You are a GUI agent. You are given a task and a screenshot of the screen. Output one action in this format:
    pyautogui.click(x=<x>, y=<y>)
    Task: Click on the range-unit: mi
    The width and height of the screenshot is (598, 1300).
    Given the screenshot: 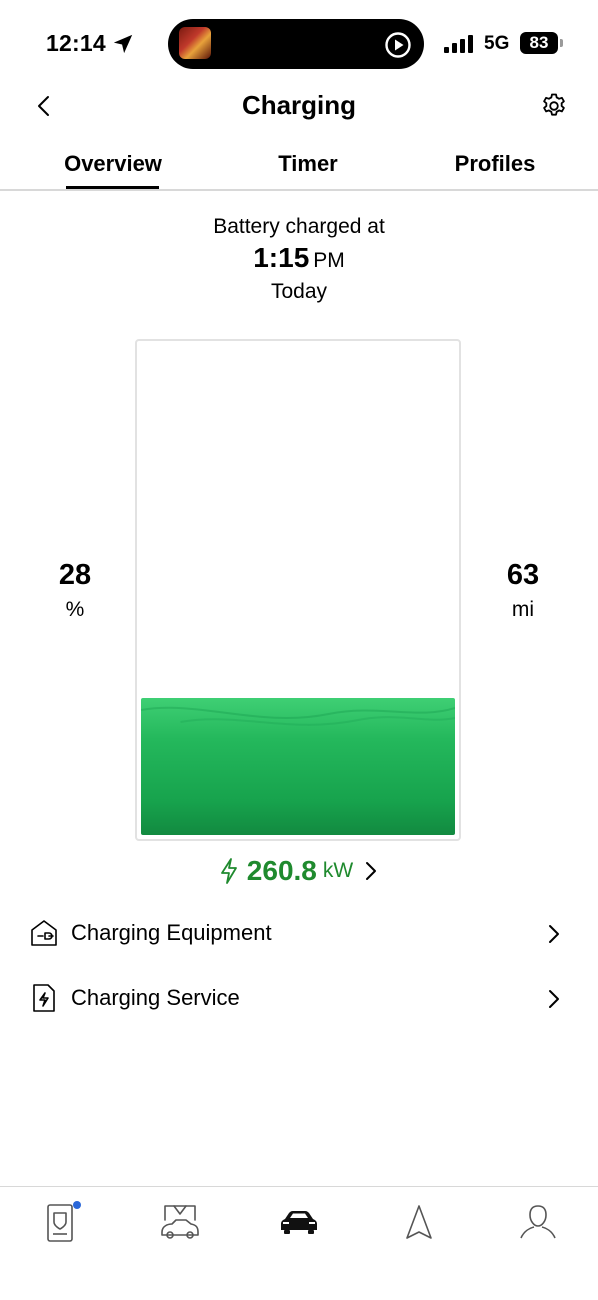 What is the action you would take?
    pyautogui.click(x=523, y=609)
    